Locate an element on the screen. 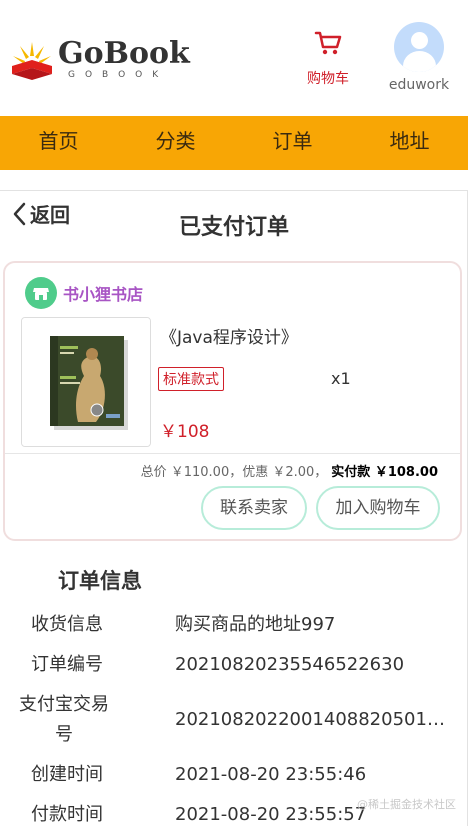  user-name: eduwork is located at coordinates (419, 85).